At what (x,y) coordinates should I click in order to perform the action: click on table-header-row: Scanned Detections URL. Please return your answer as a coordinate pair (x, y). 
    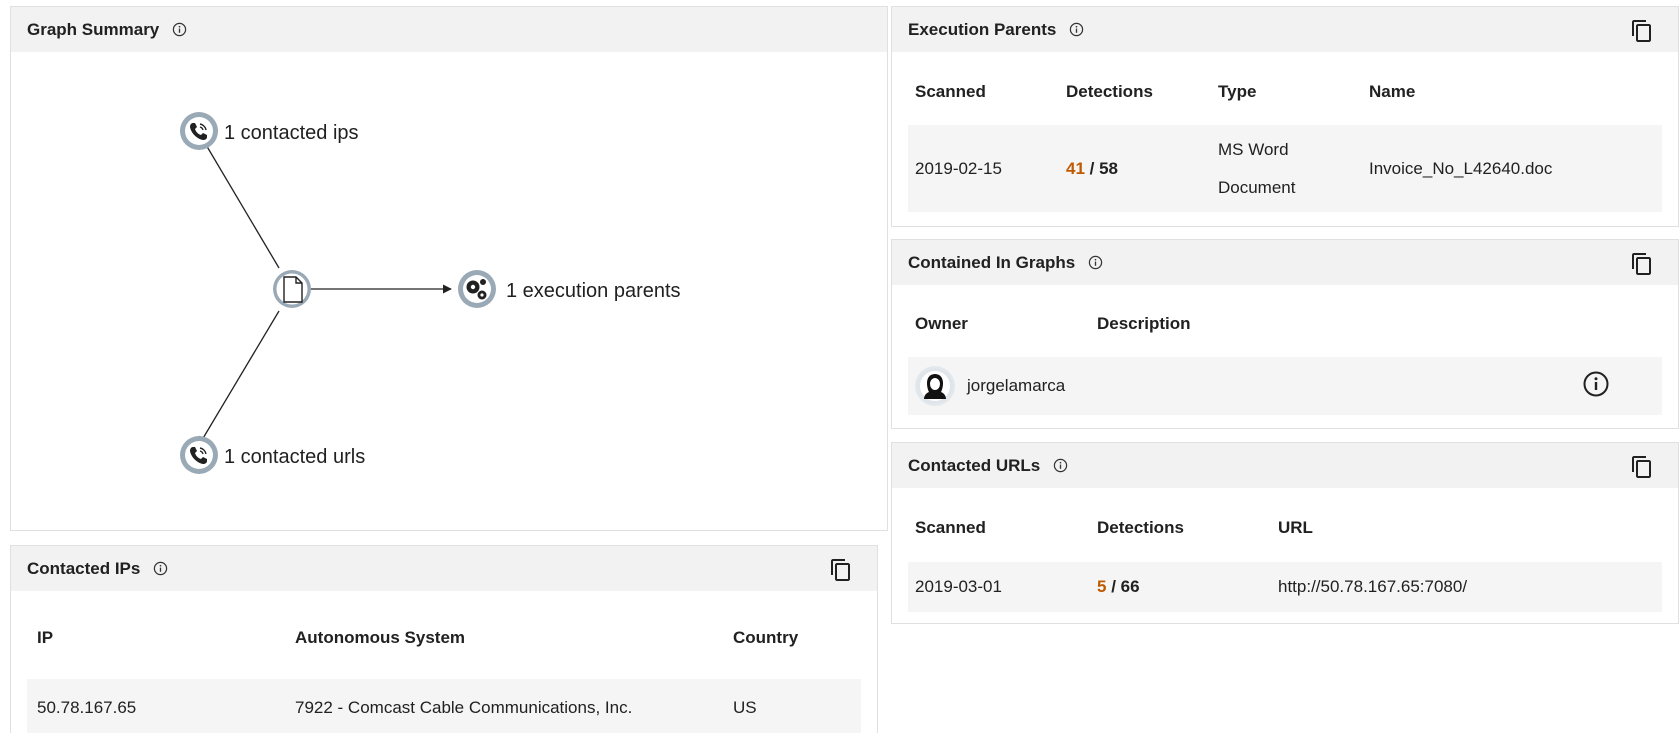
    Looking at the image, I should click on (1285, 525).